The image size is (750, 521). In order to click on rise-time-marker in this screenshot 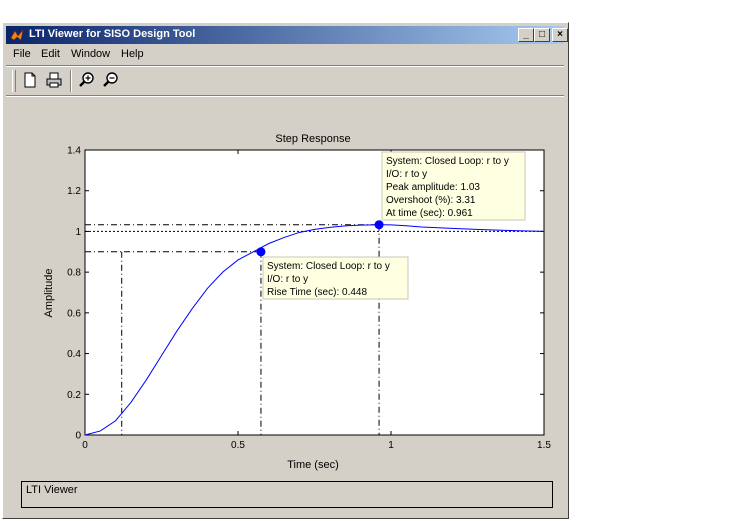, I will do `click(261, 252)`.